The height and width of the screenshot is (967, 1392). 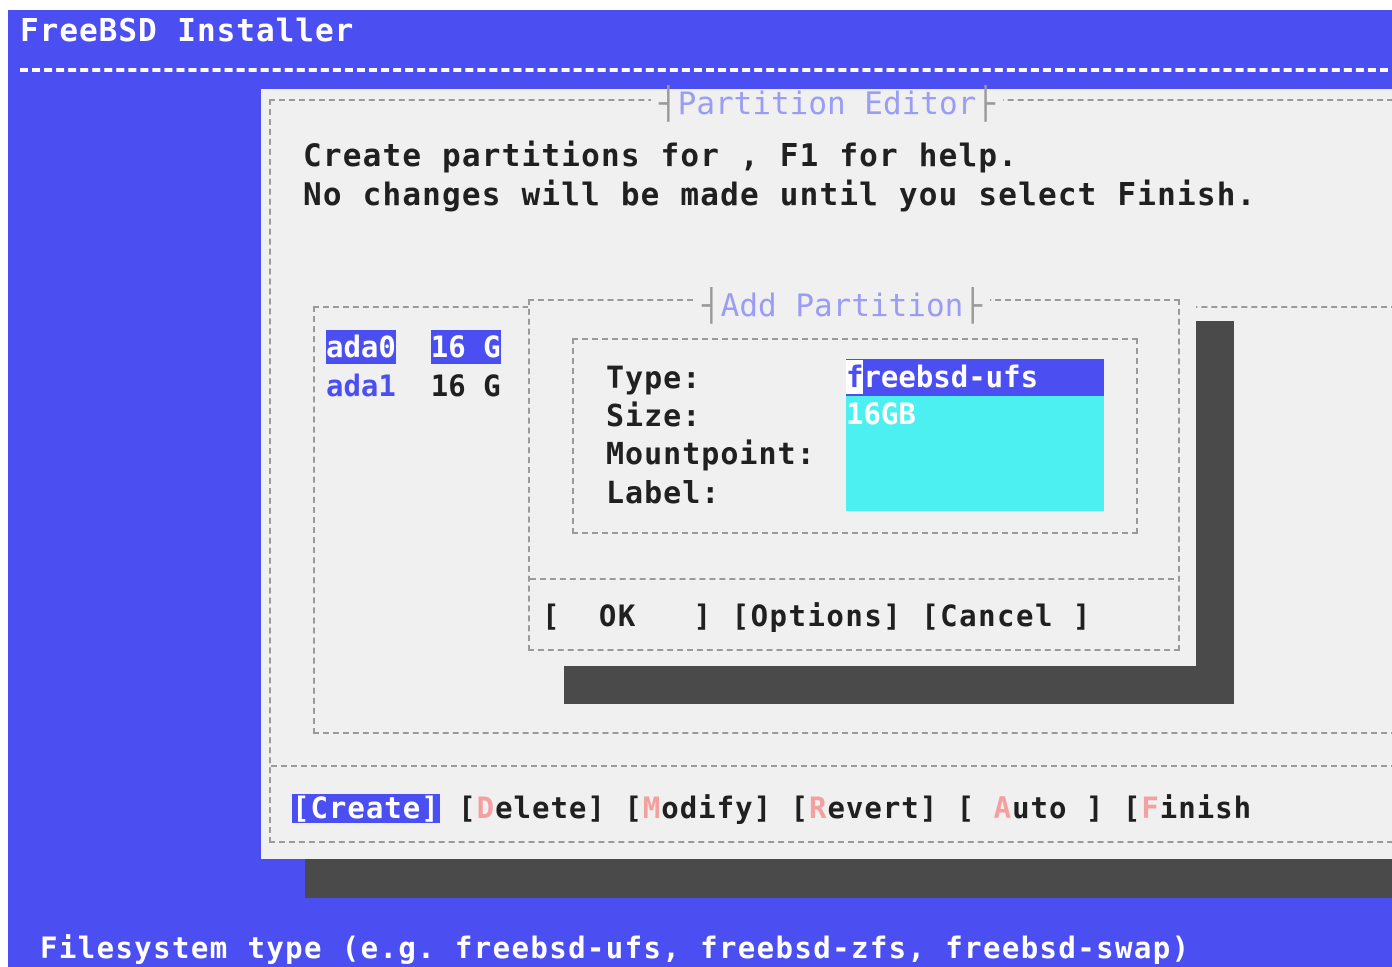 I want to click on mountpoint-field, so click(x=975, y=452).